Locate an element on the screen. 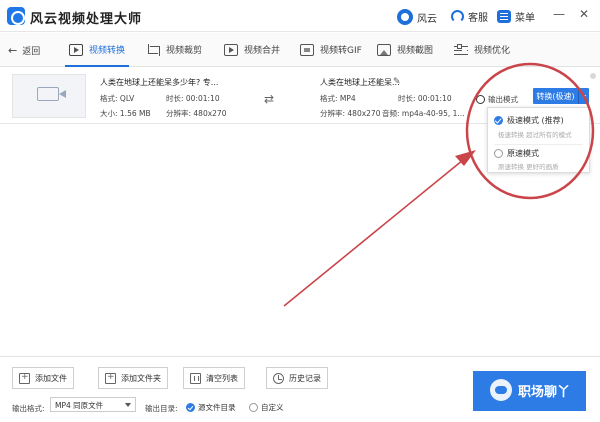 The width and height of the screenshot is (600, 422). add-file-icon is located at coordinates (24, 378).